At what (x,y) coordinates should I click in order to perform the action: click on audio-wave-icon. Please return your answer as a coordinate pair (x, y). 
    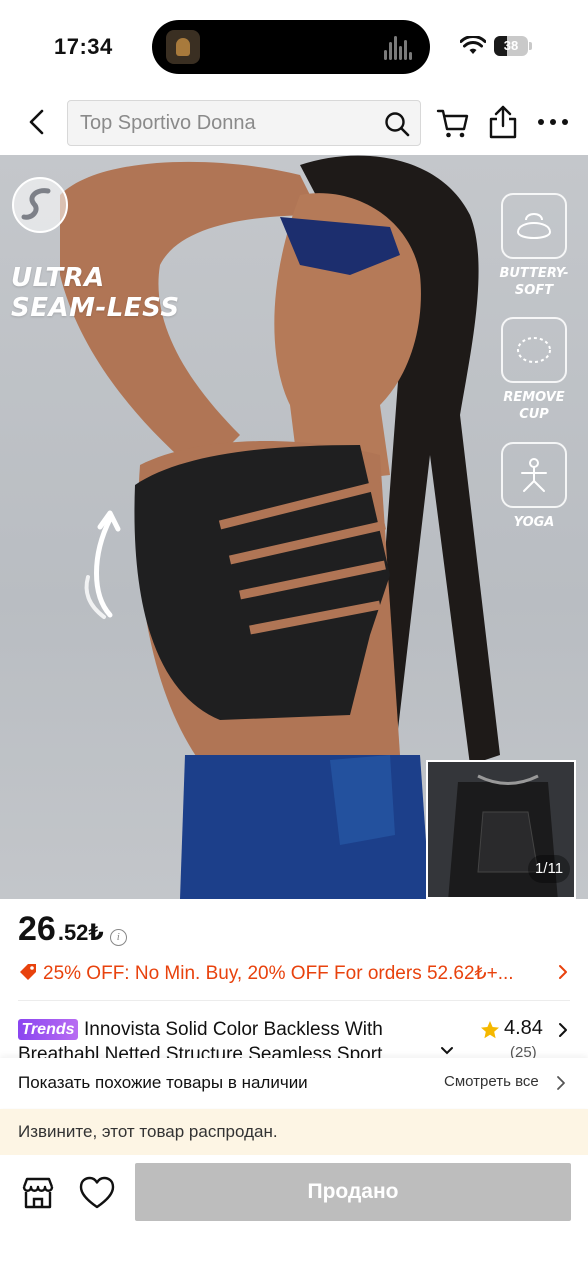
    Looking at the image, I should click on (400, 47).